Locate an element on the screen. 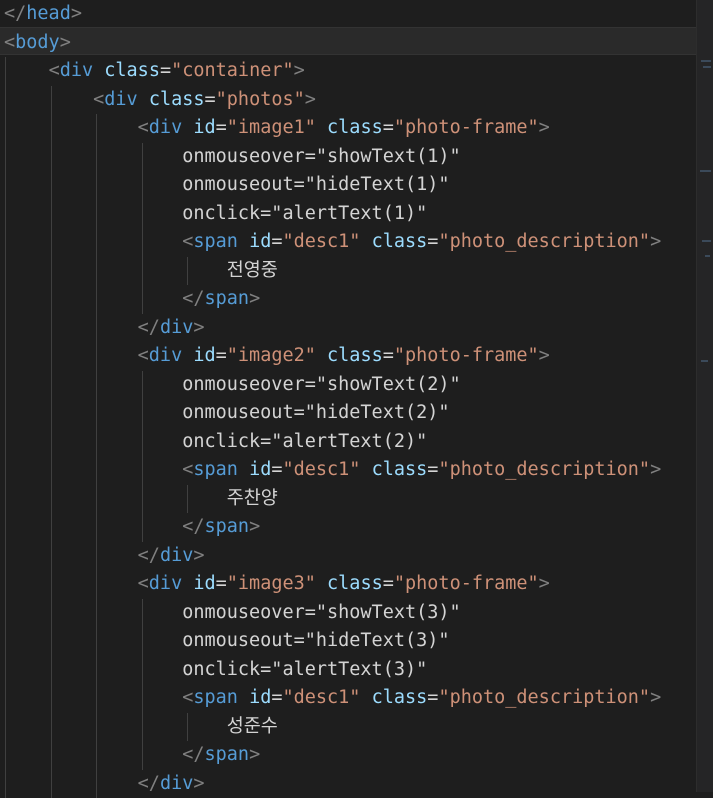  code-line: <div class="container"> is located at coordinates (154, 71).